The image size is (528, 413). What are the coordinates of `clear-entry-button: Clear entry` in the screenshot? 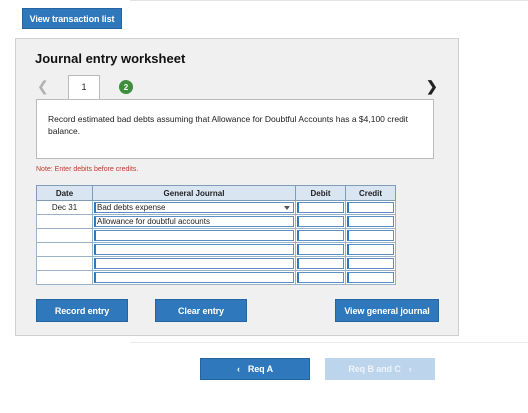 It's located at (201, 310).